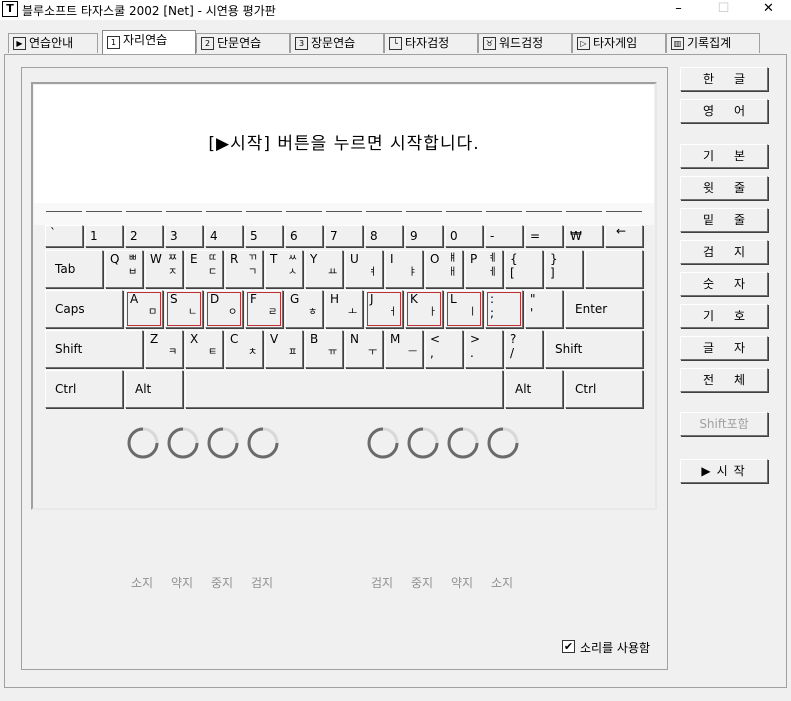 The width and height of the screenshot is (791, 701). I want to click on start-button: ▶시작, so click(724, 471).